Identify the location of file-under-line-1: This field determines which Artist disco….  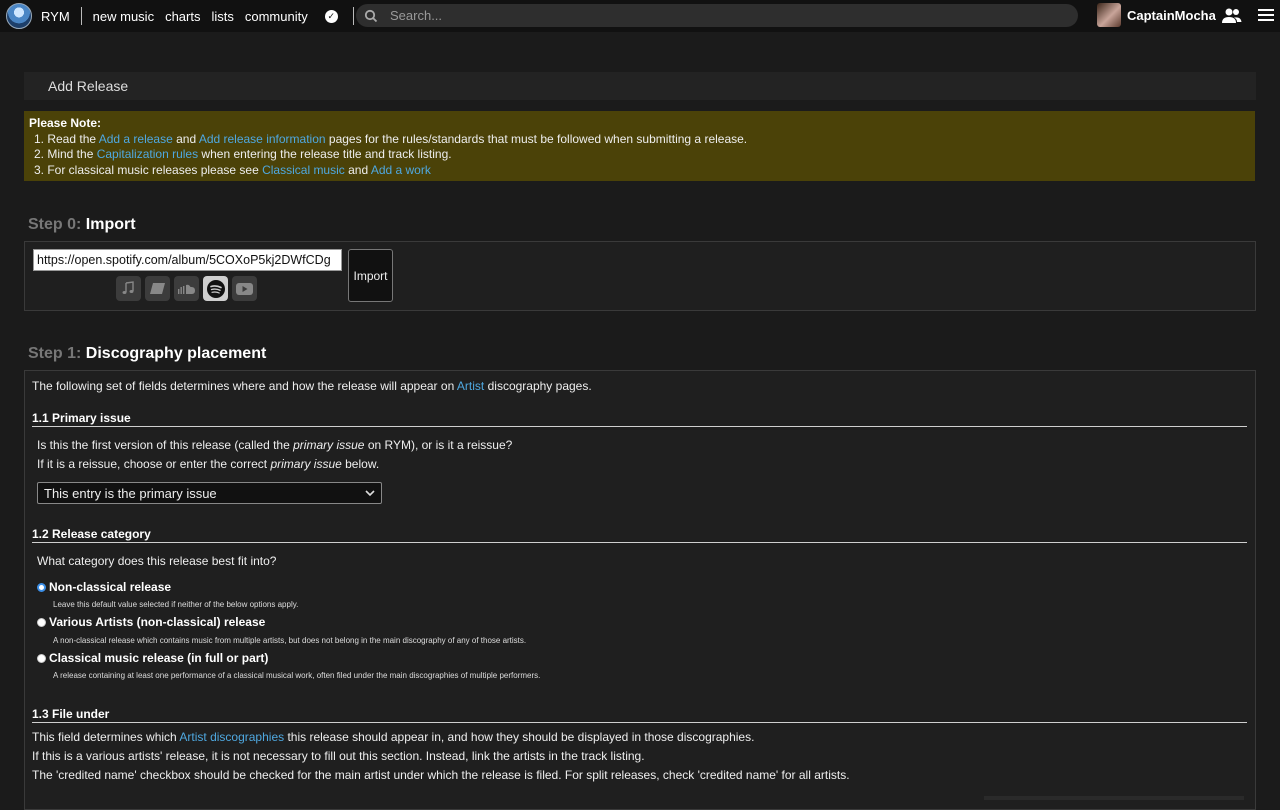
(393, 737).